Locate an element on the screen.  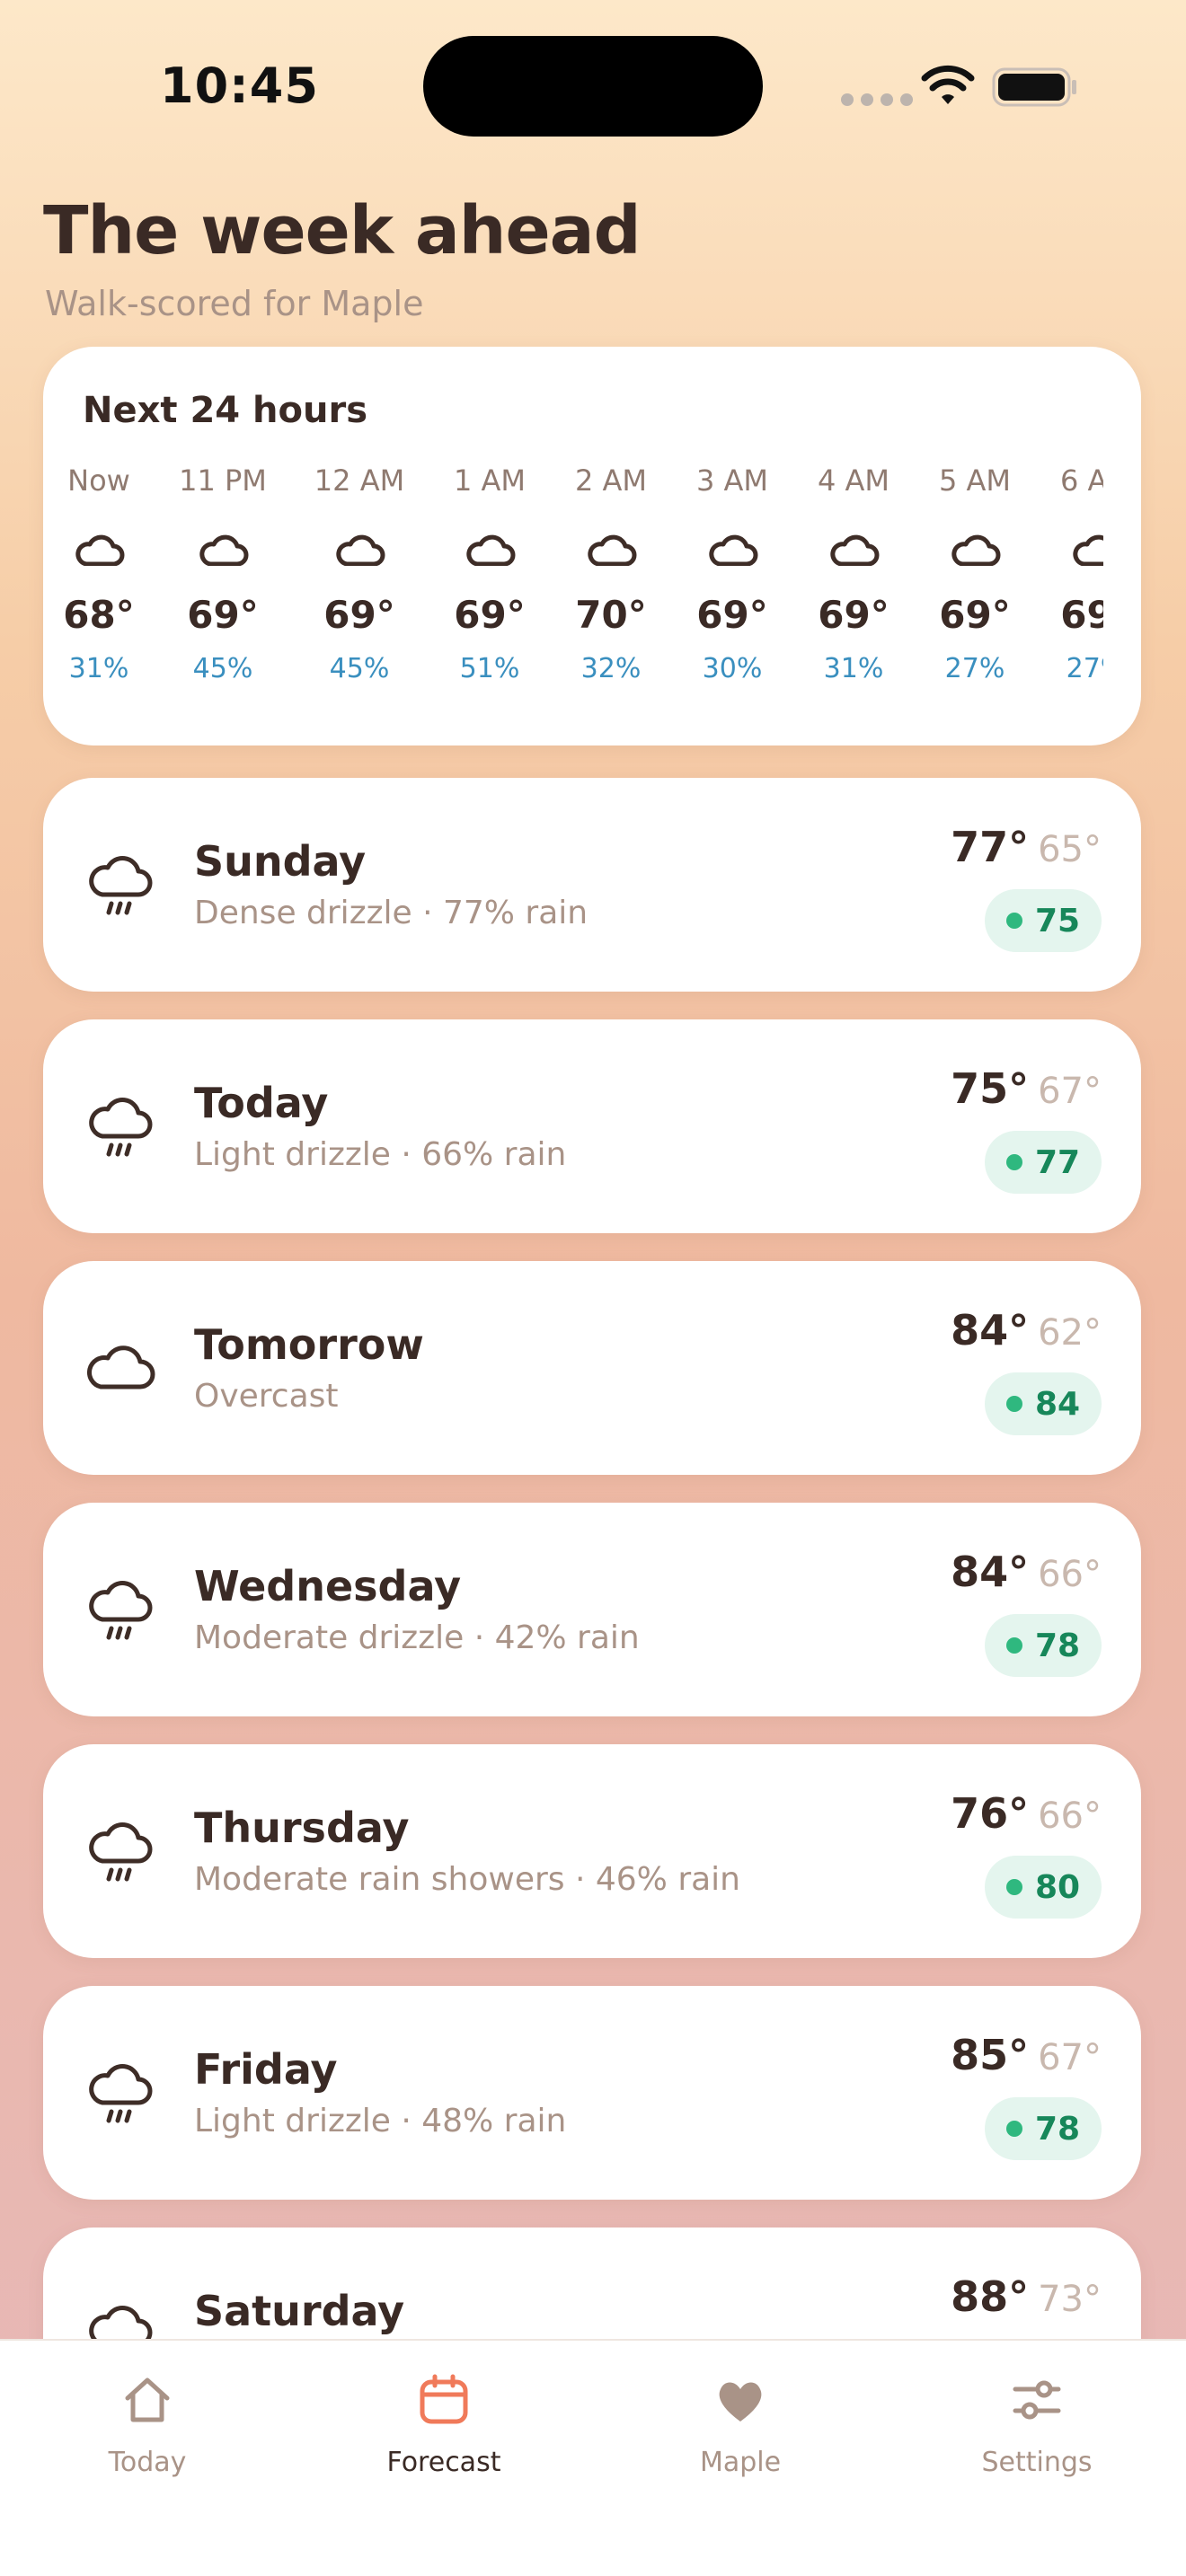
hour-label: 3 AM is located at coordinates (732, 480).